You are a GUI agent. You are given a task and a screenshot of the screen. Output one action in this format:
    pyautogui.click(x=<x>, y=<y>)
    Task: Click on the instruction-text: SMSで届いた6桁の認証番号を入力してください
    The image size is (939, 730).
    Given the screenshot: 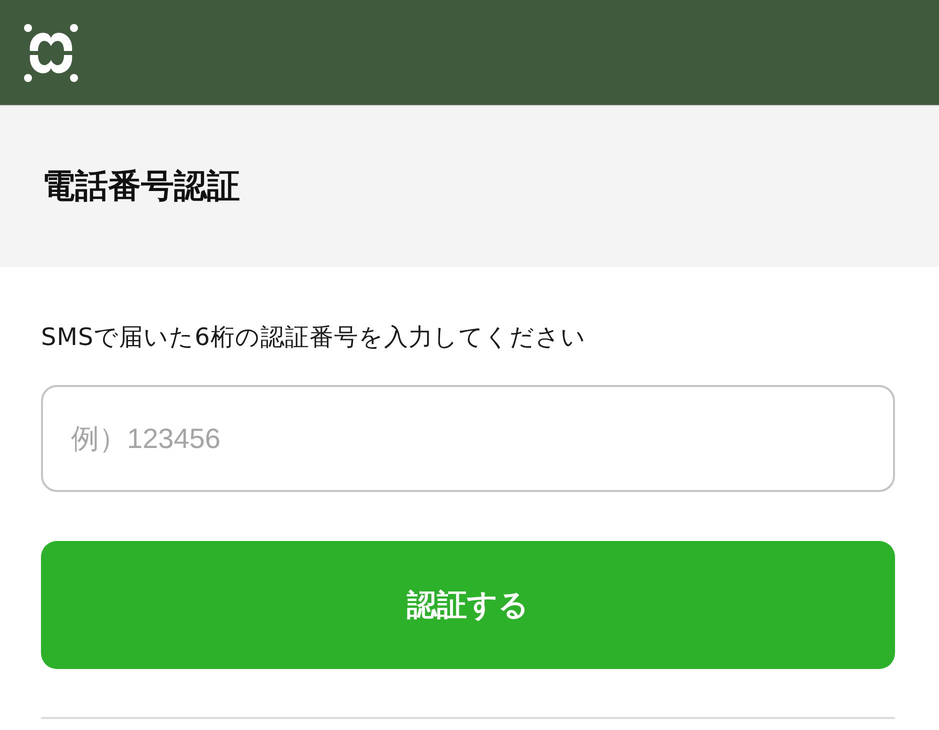 What is the action you would take?
    pyautogui.click(x=314, y=337)
    